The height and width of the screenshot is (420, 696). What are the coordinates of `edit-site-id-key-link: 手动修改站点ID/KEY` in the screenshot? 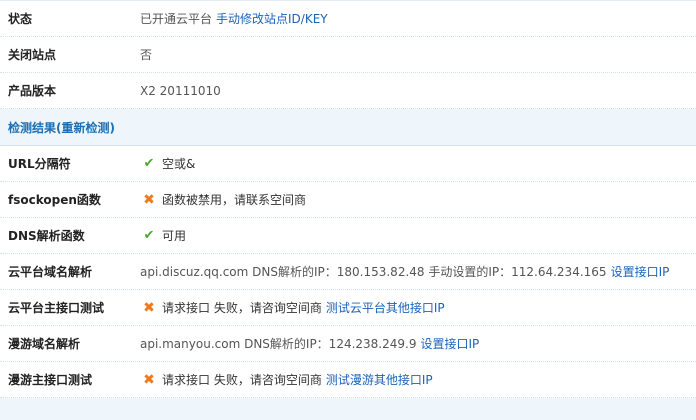 It's located at (272, 18).